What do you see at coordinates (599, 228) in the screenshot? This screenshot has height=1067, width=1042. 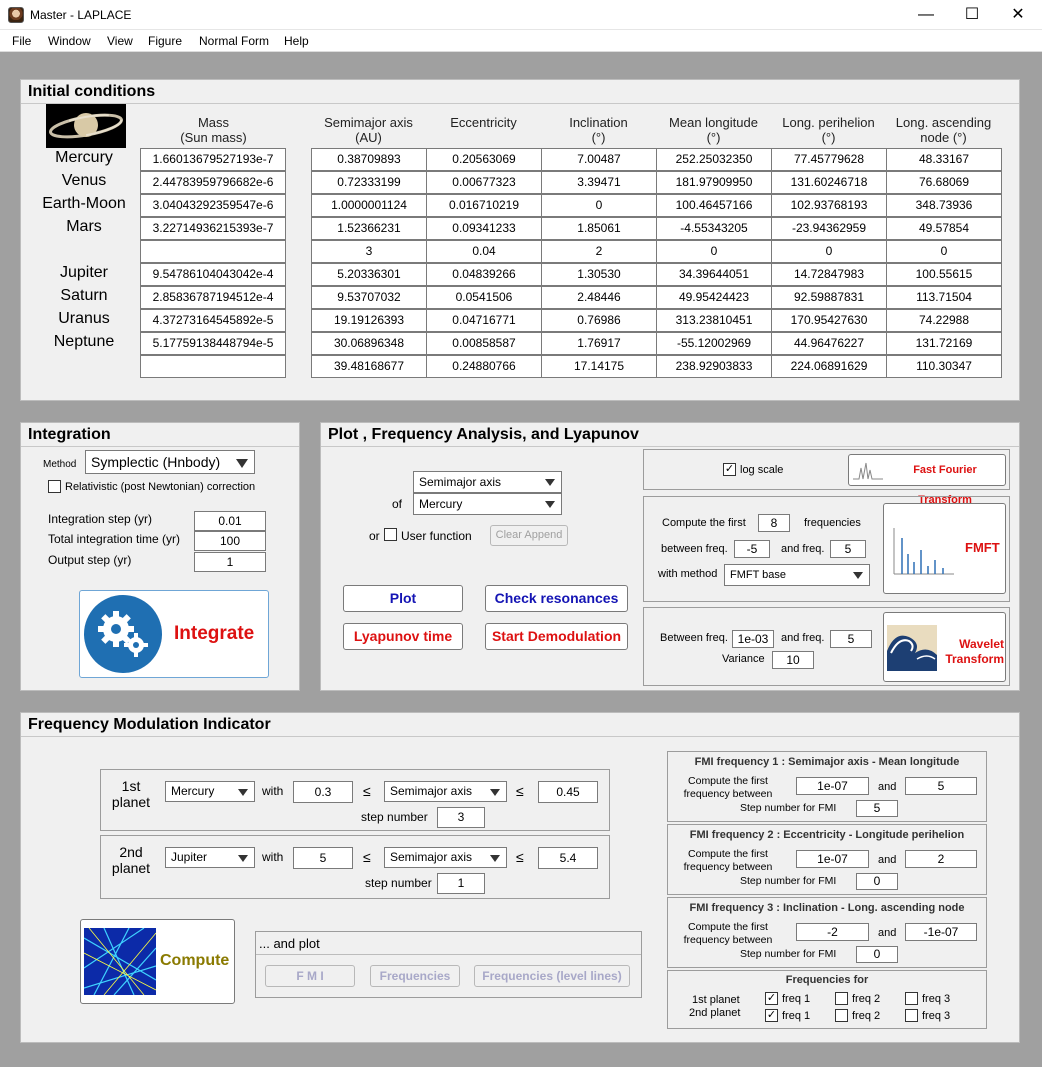 I see `orbit-cell: 1.85061` at bounding box center [599, 228].